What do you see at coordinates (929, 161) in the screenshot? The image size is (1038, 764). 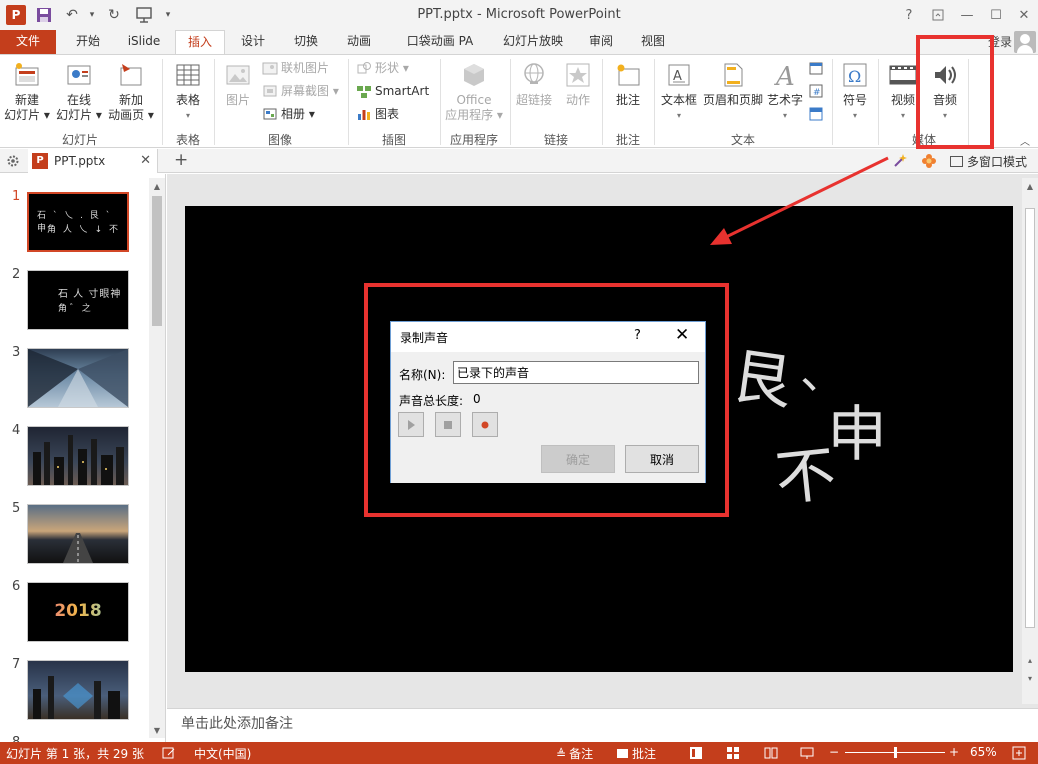 I see `flower-icon` at bounding box center [929, 161].